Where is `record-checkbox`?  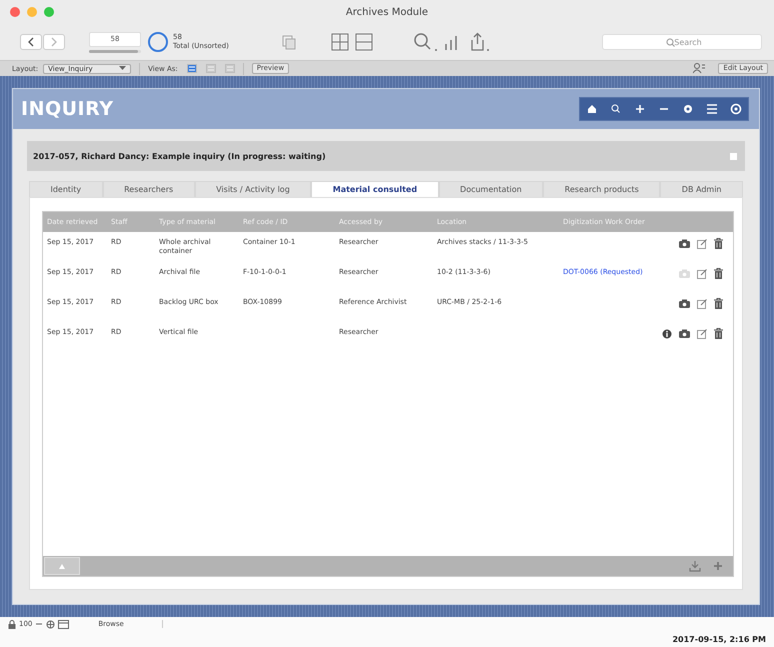
record-checkbox is located at coordinates (733, 156).